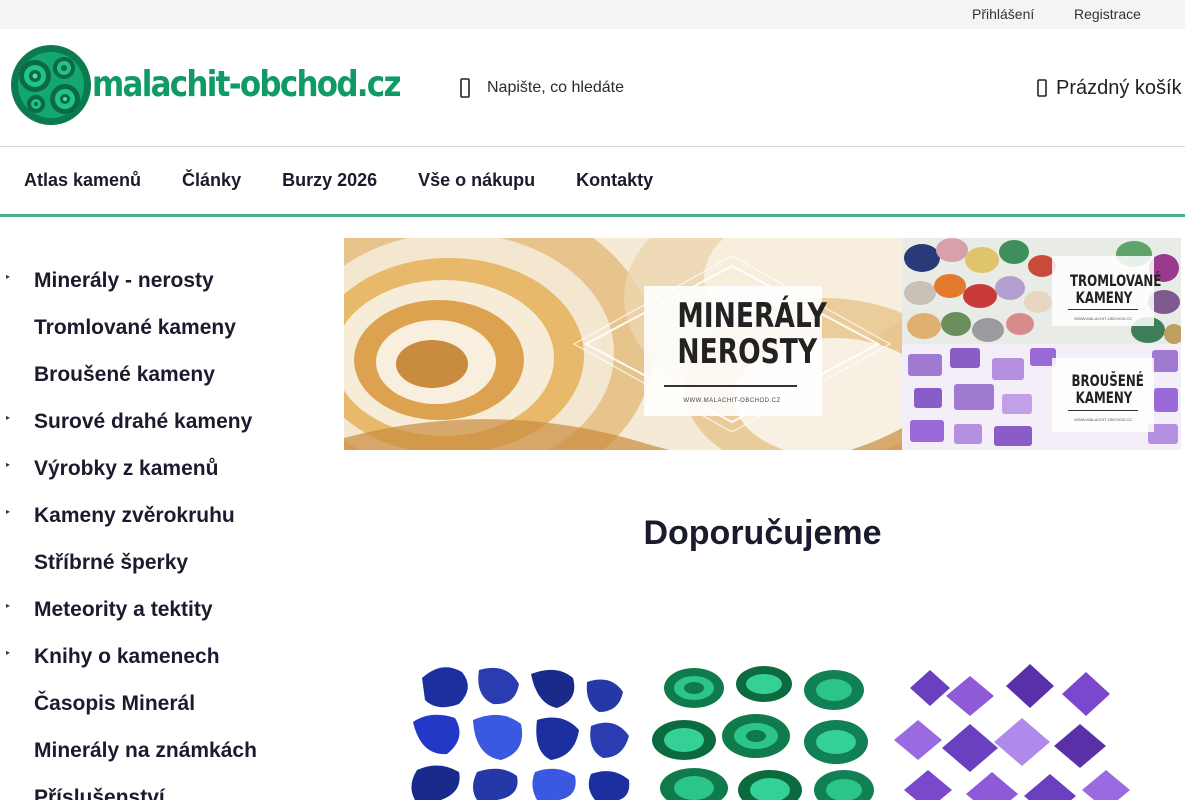  I want to click on sidebar-item-label: Minerály - nerosty, so click(124, 280).